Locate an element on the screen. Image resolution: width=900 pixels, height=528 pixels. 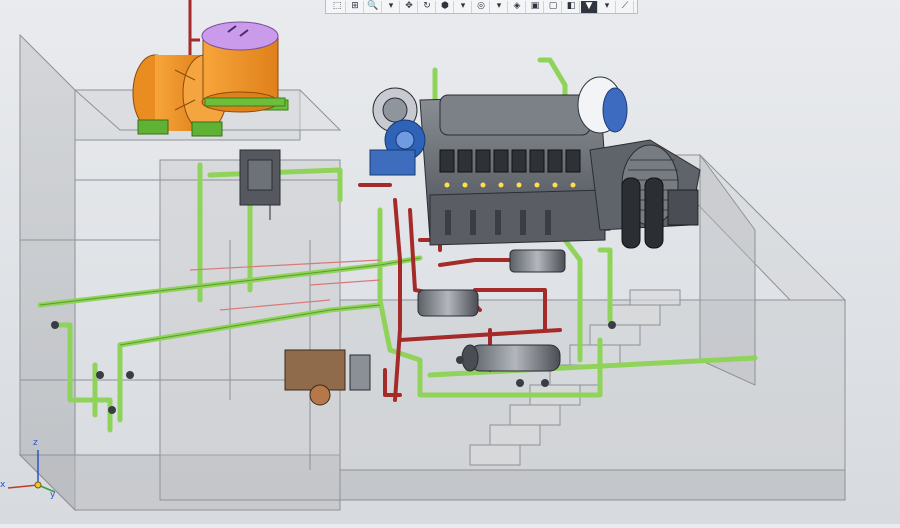
heat-exchanger-upper is located at coordinates (537, 261).